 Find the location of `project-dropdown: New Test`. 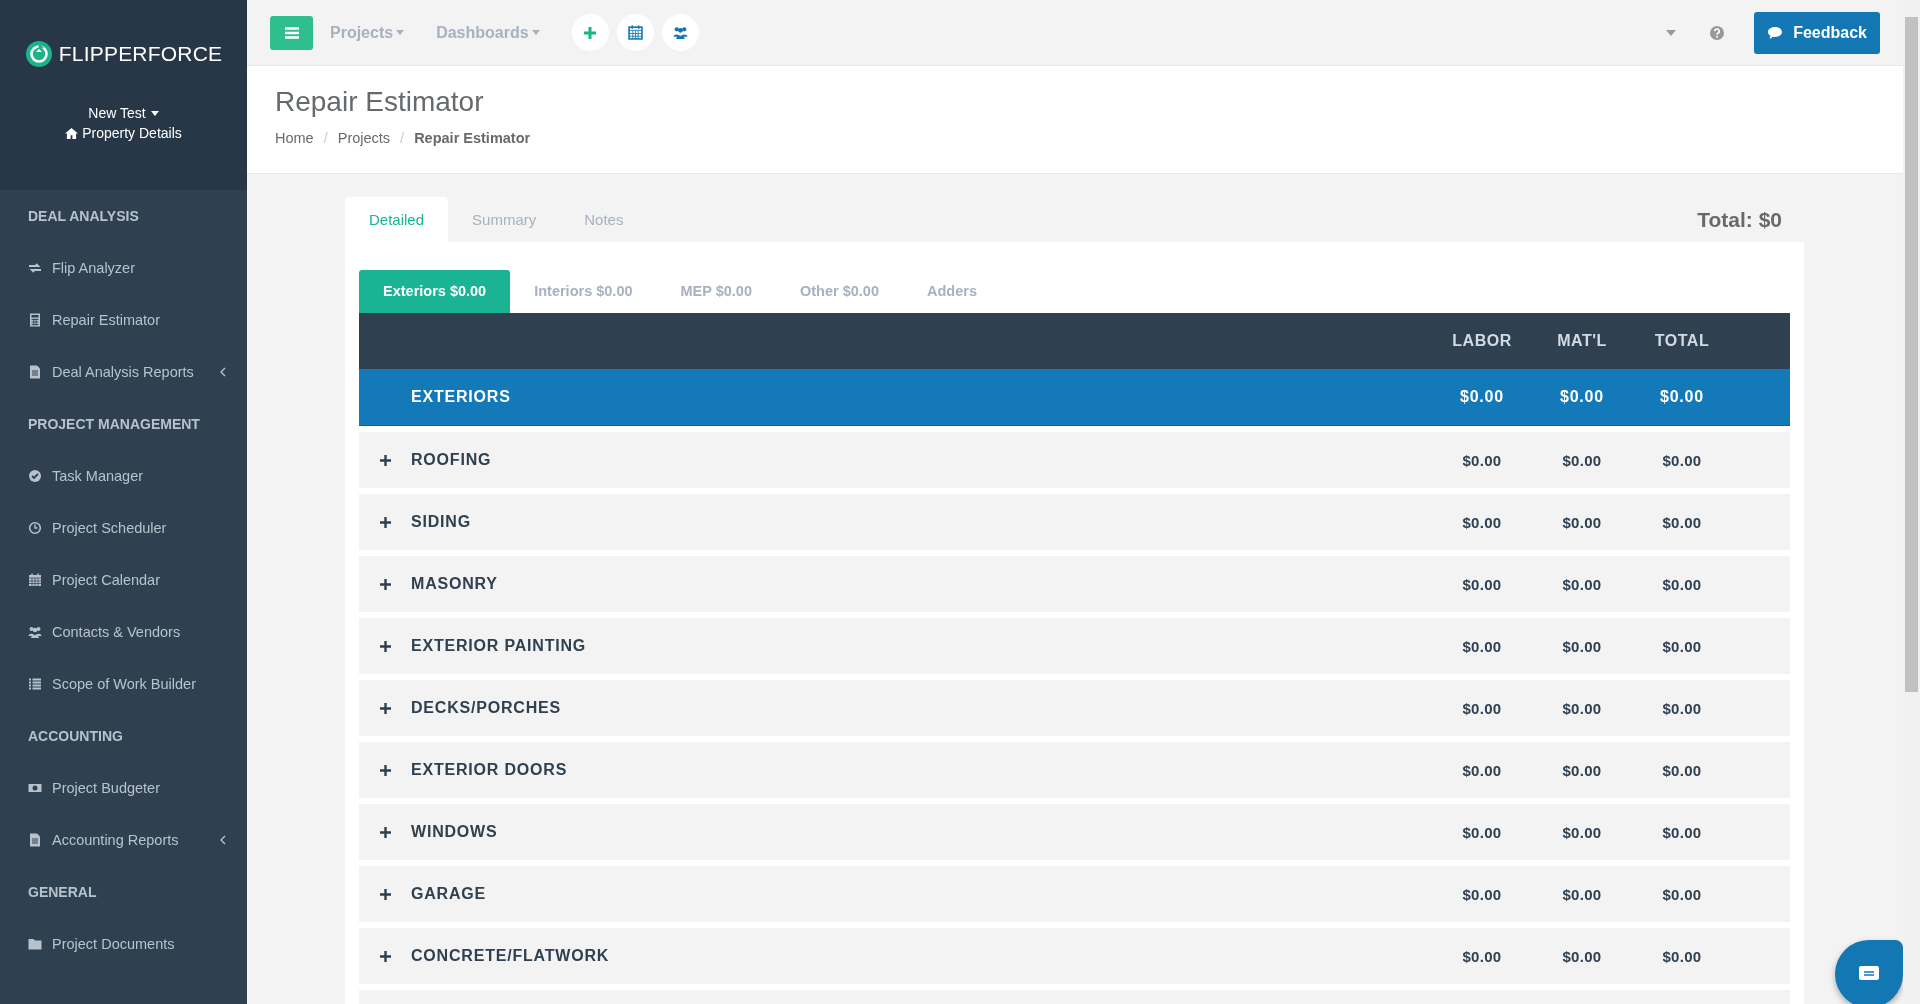

project-dropdown: New Test is located at coordinates (123, 113).